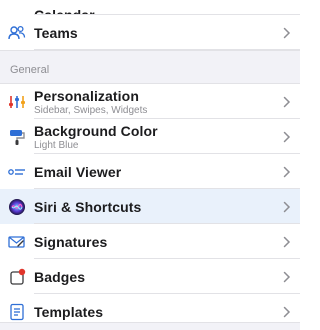 This screenshot has height=330, width=320. Describe the element at coordinates (88, 206) in the screenshot. I see `row-title: Siri & Shortcuts` at that location.